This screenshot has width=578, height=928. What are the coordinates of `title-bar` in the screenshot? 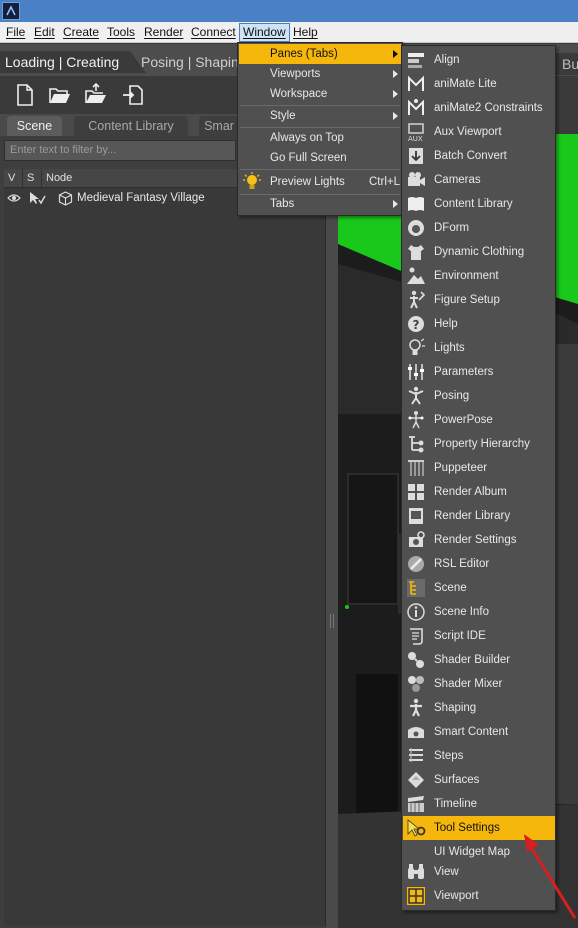 It's located at (289, 11).